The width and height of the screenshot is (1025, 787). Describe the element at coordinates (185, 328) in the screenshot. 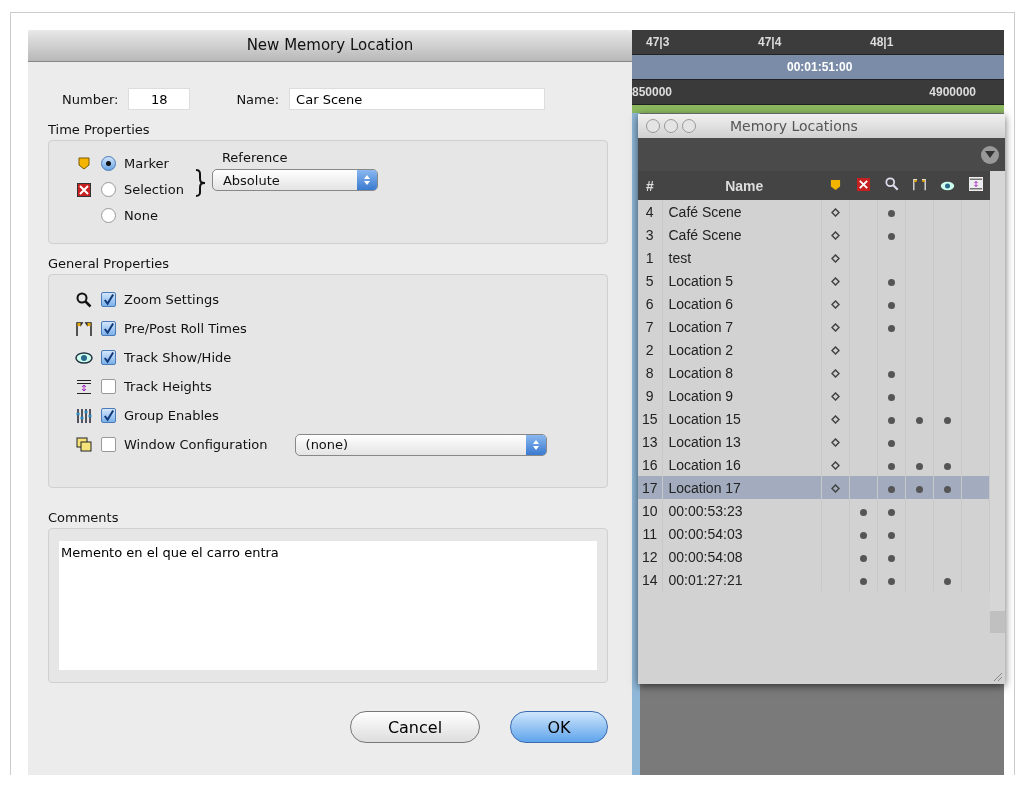

I see `checkbox-label: Pre/Post Roll Times` at that location.